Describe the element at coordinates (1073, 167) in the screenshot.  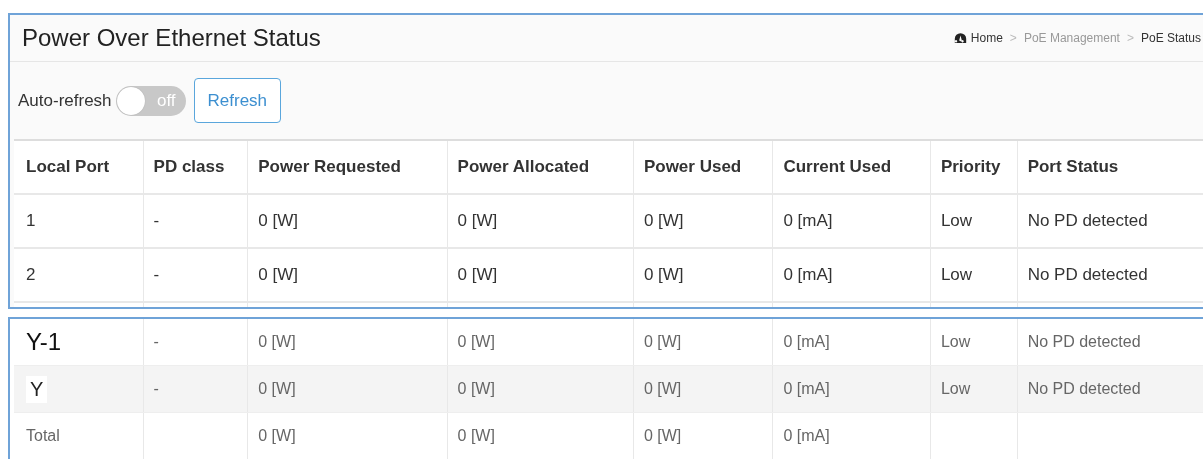
I see `column-header: Port Status` at that location.